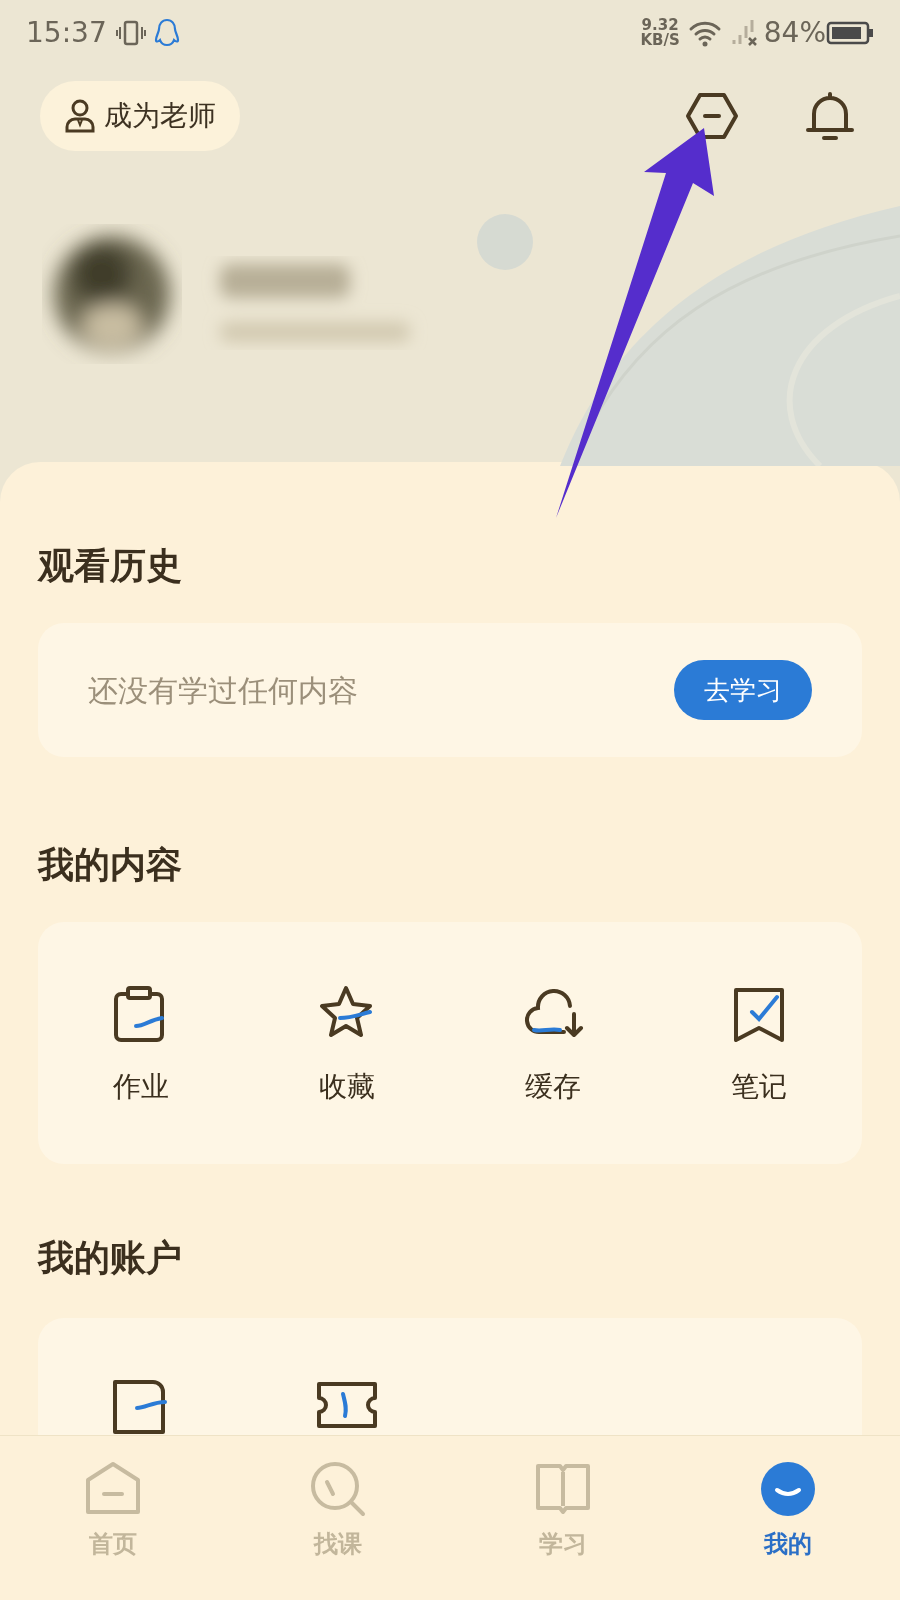 The height and width of the screenshot is (1600, 900). Describe the element at coordinates (759, 1074) in the screenshot. I see `content-item: 笔记` at that location.